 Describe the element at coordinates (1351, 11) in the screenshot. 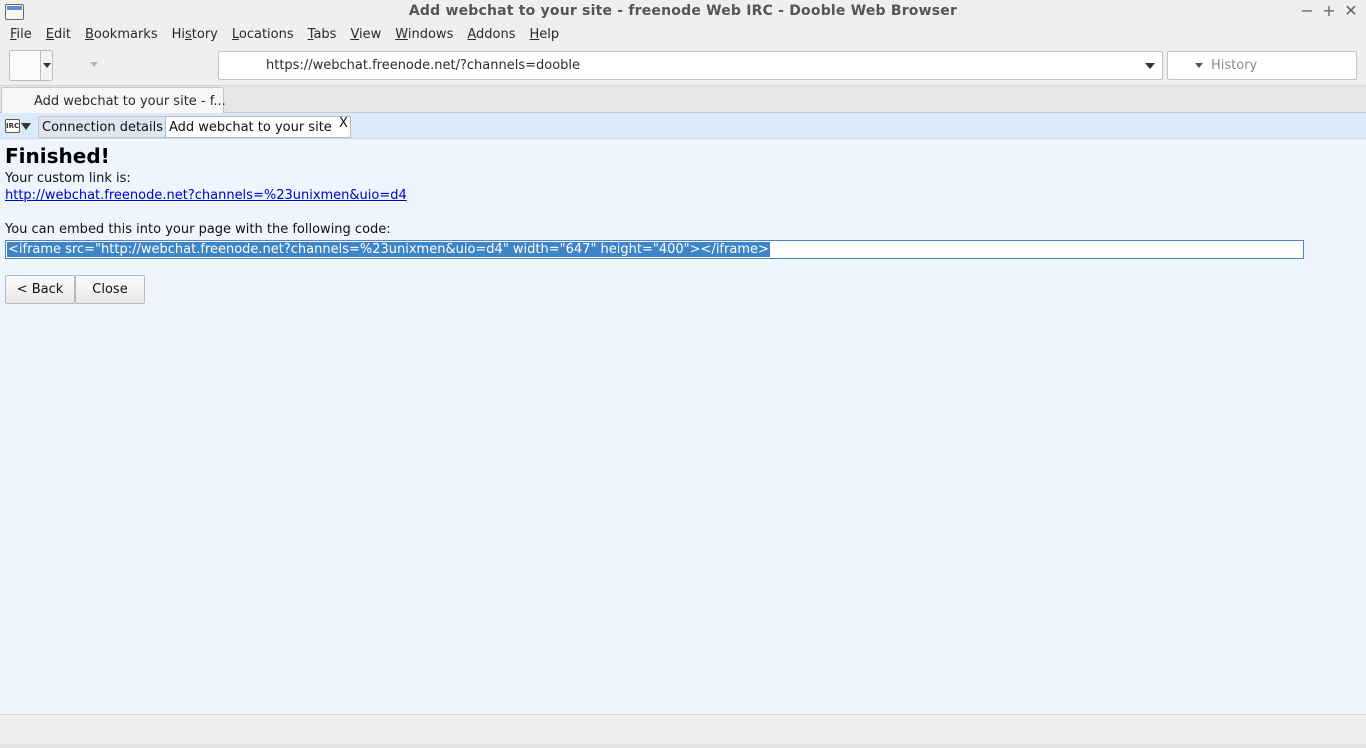

I see `close-window-button: ✕` at that location.